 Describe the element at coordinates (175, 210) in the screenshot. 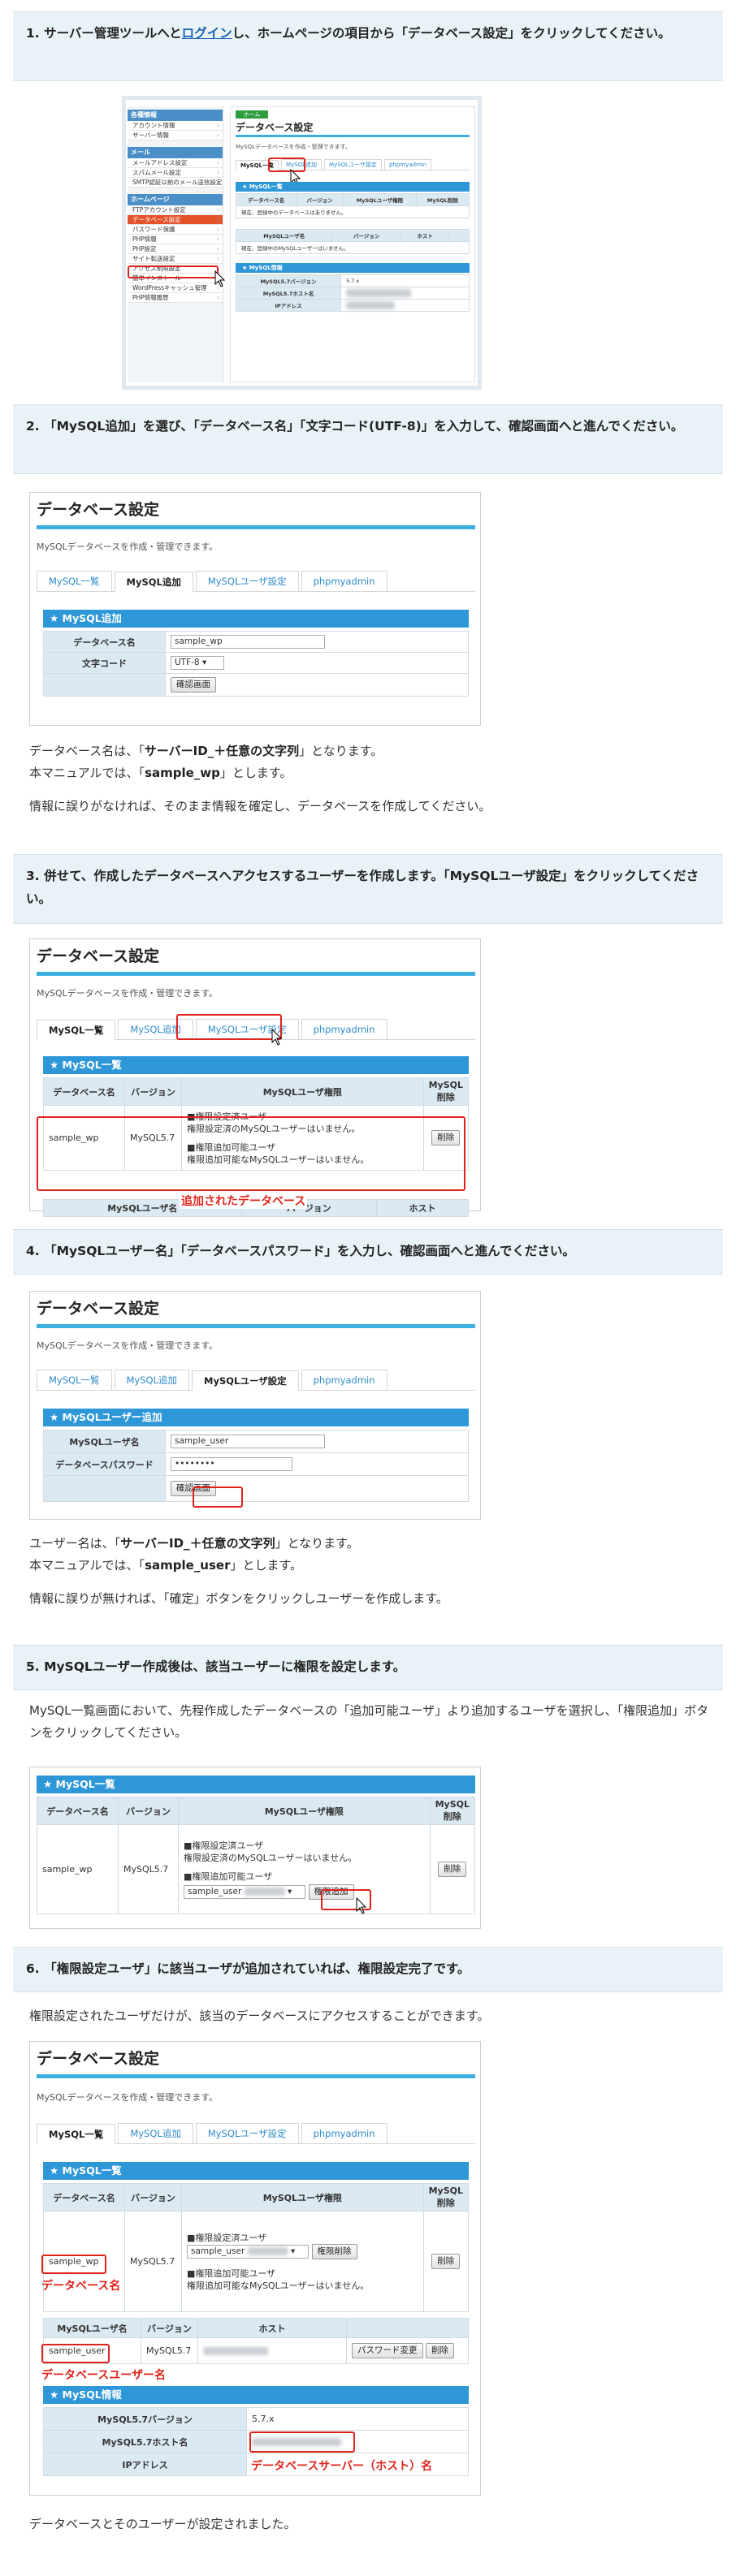

I see `sidebar-item: FTPアカウント設定` at that location.